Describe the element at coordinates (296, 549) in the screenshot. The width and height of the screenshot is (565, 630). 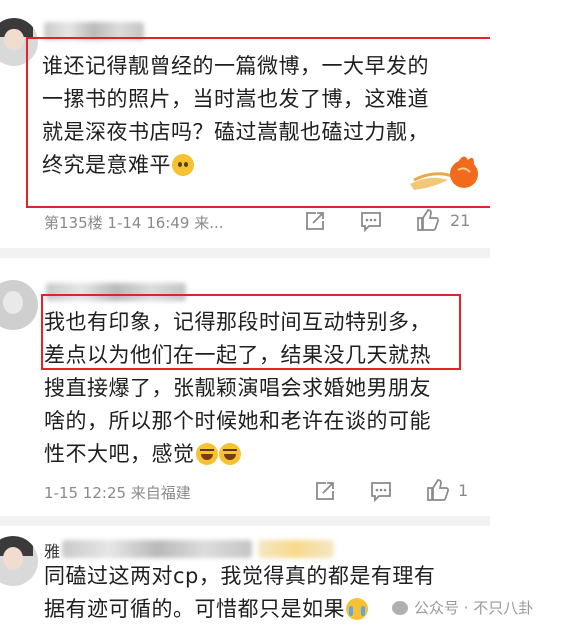
I see `badge-blurred` at that location.